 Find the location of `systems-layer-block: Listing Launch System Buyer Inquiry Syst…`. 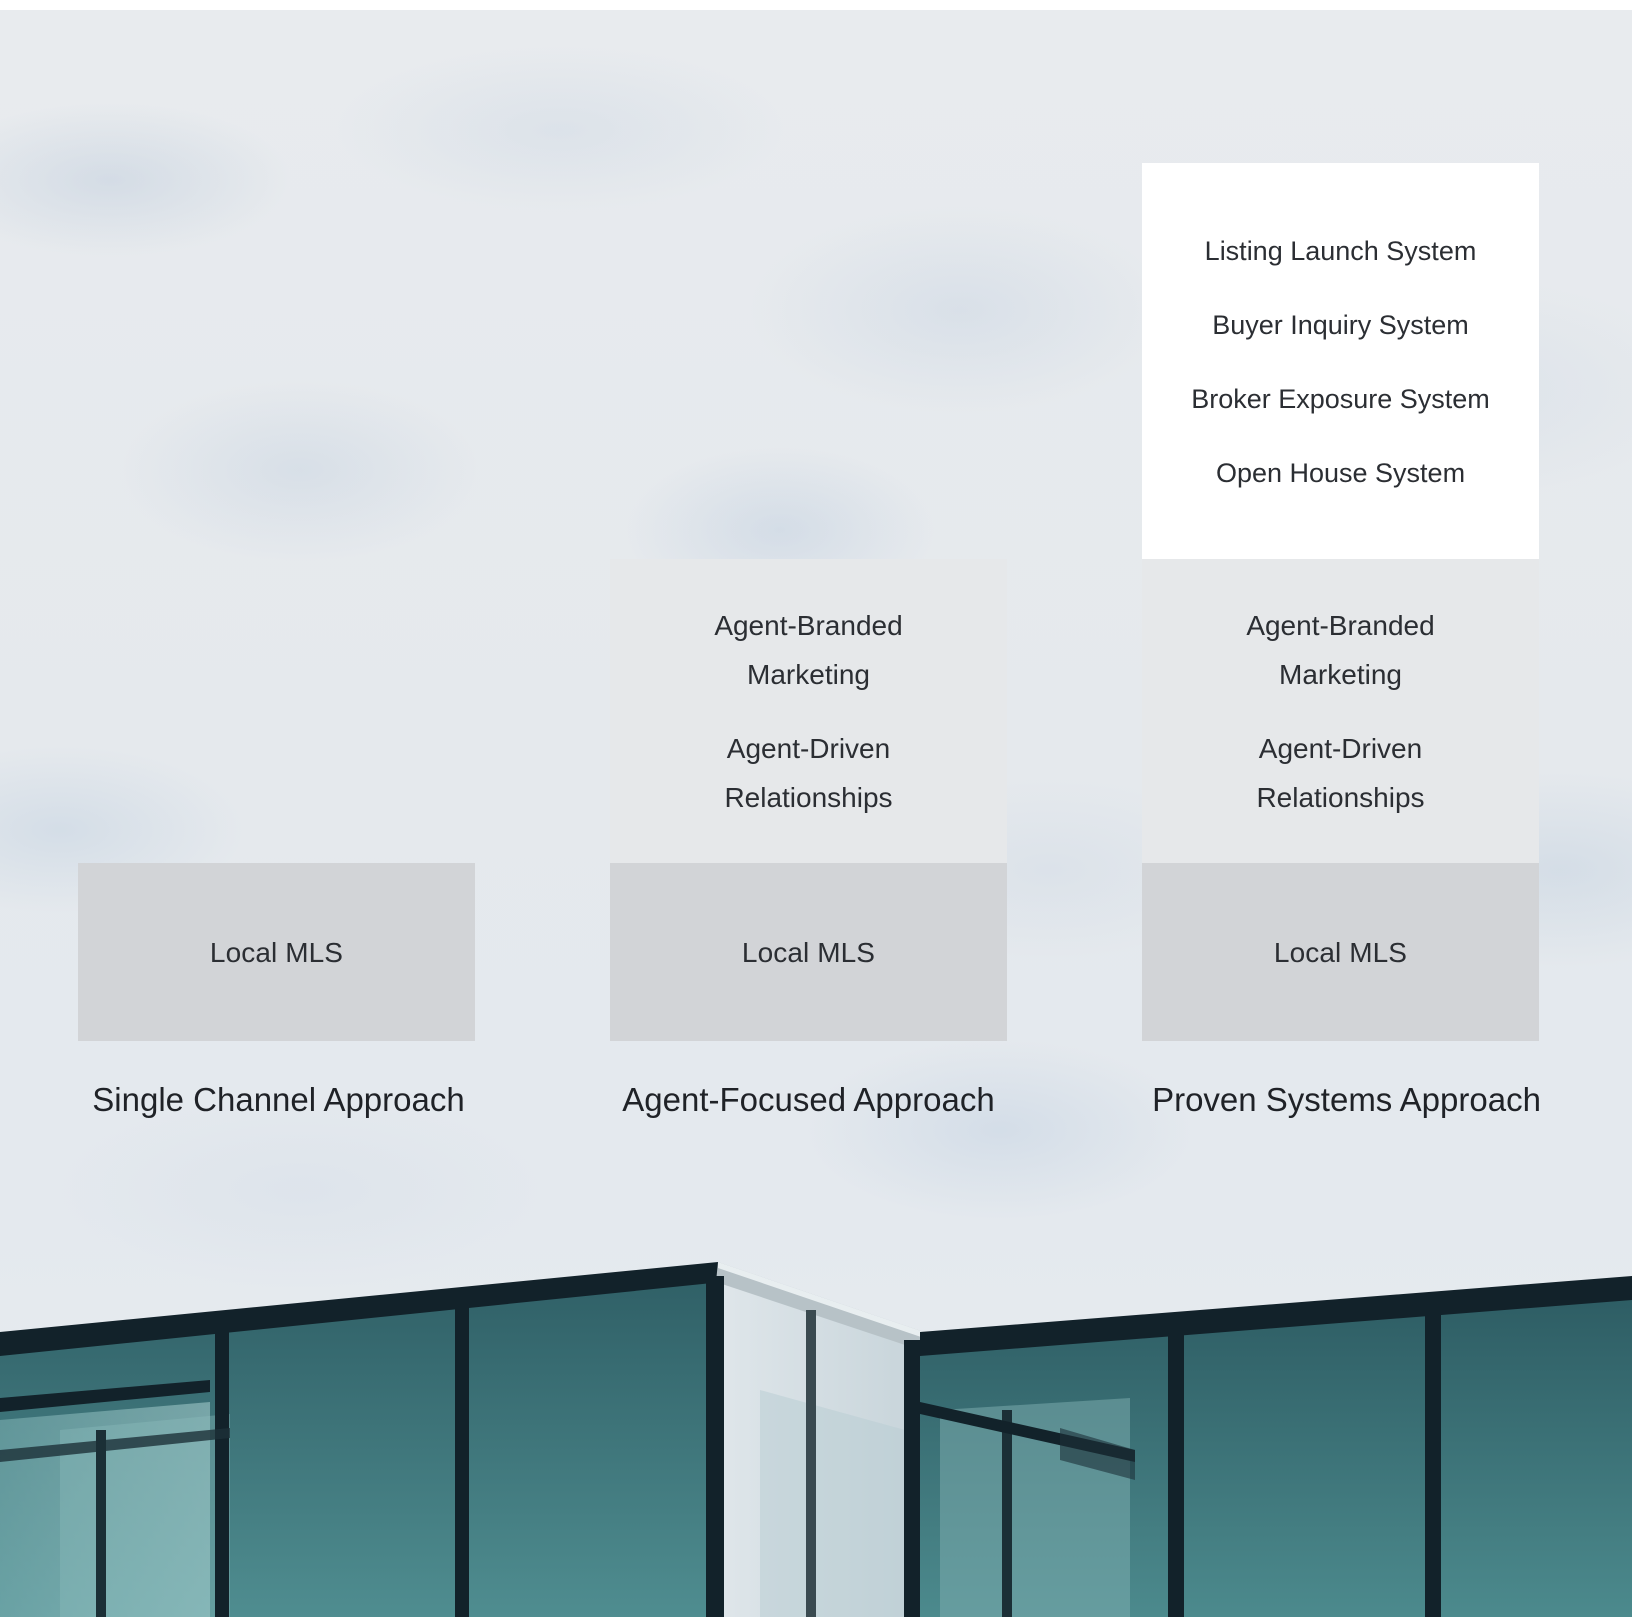

systems-layer-block: Listing Launch System Buyer Inquiry Syst… is located at coordinates (1340, 361).